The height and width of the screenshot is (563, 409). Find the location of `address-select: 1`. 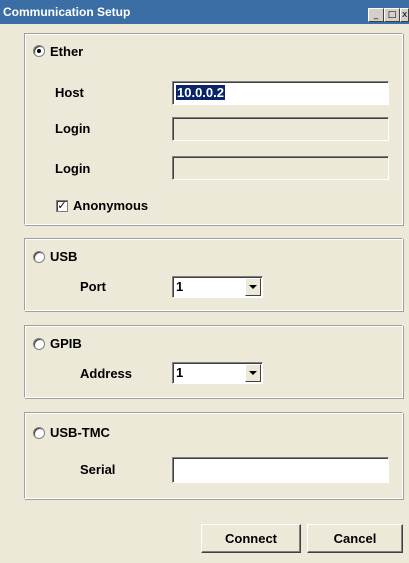

address-select: 1 is located at coordinates (217, 373).